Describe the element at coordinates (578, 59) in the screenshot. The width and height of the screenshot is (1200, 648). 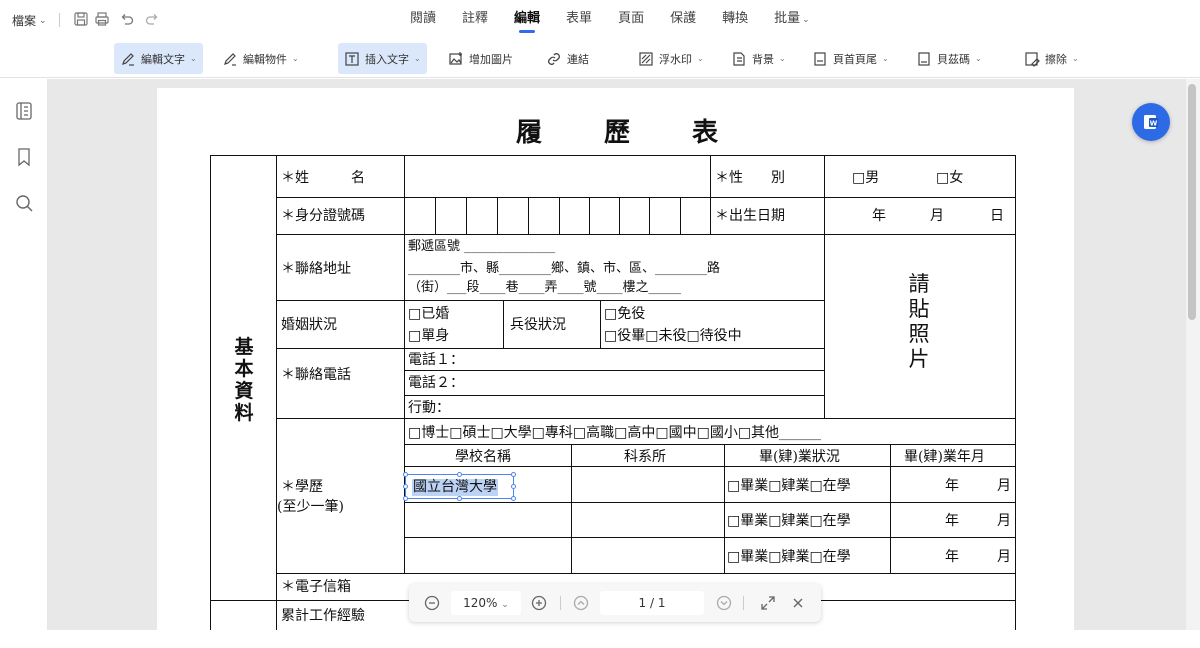
I see `link-label: 連結` at that location.